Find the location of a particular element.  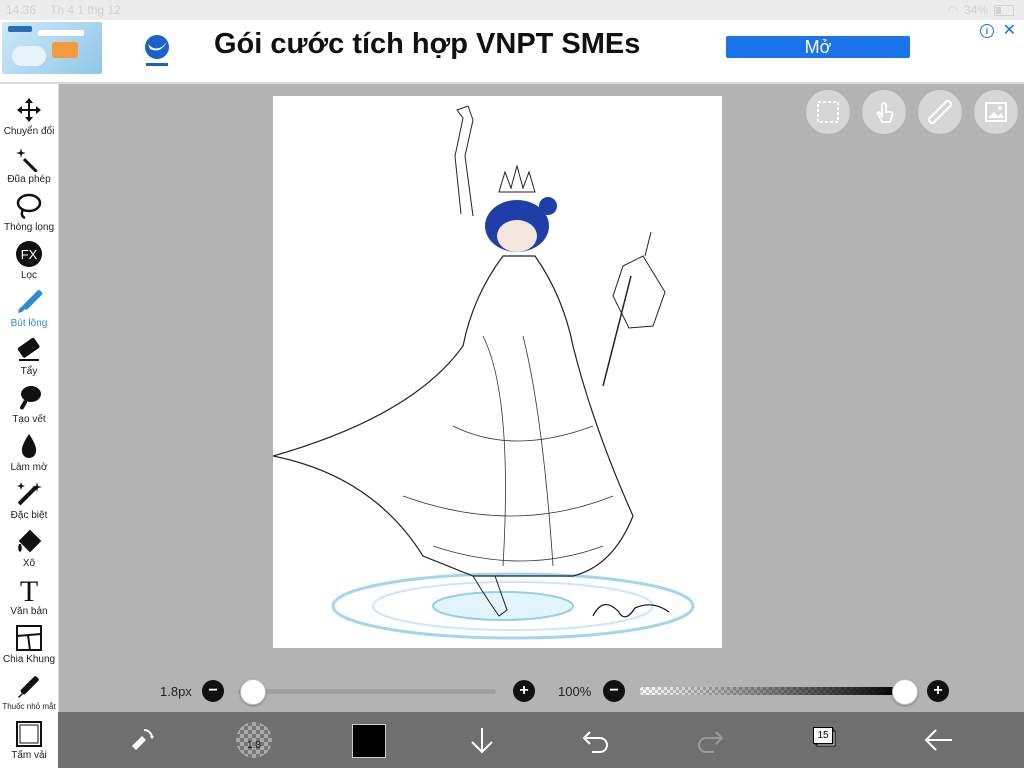

sparkle-icon is located at coordinates (29, 494).